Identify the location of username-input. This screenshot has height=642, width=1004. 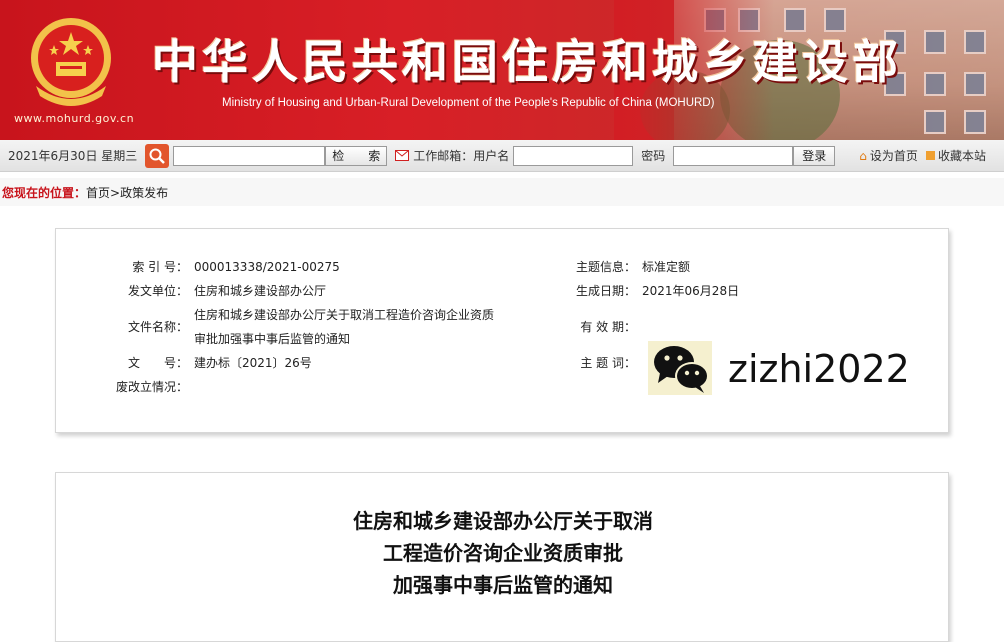
(573, 155).